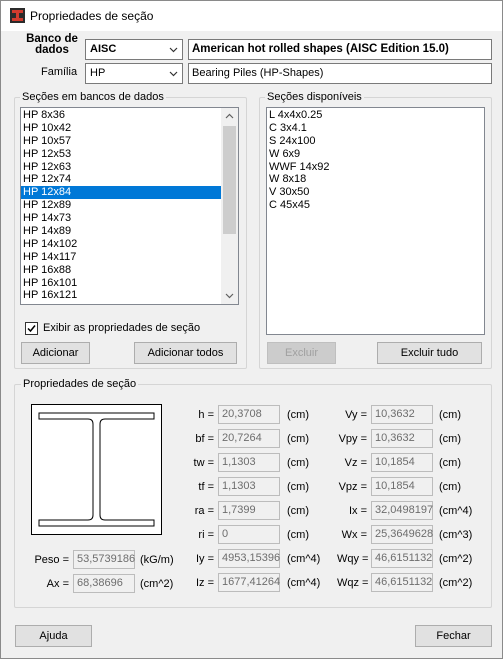 The width and height of the screenshot is (503, 659). Describe the element at coordinates (204, 559) in the screenshot. I see `prop-label: Iy =` at that location.